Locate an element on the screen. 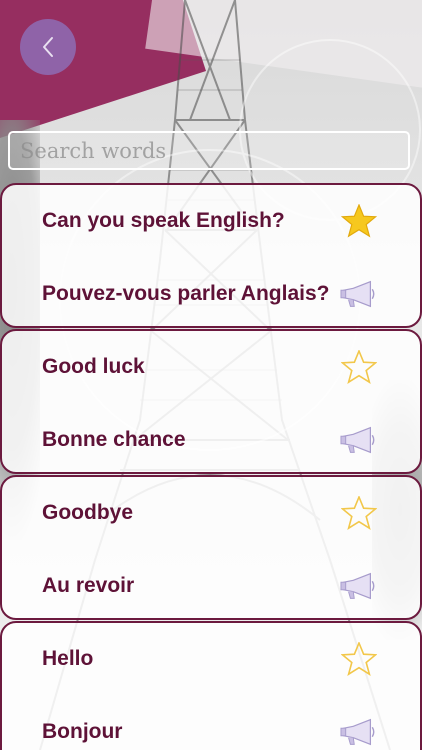 Image resolution: width=422 pixels, height=750 pixels. phrase-french-text: Pouvez-vous parler Anglais? is located at coordinates (186, 293).